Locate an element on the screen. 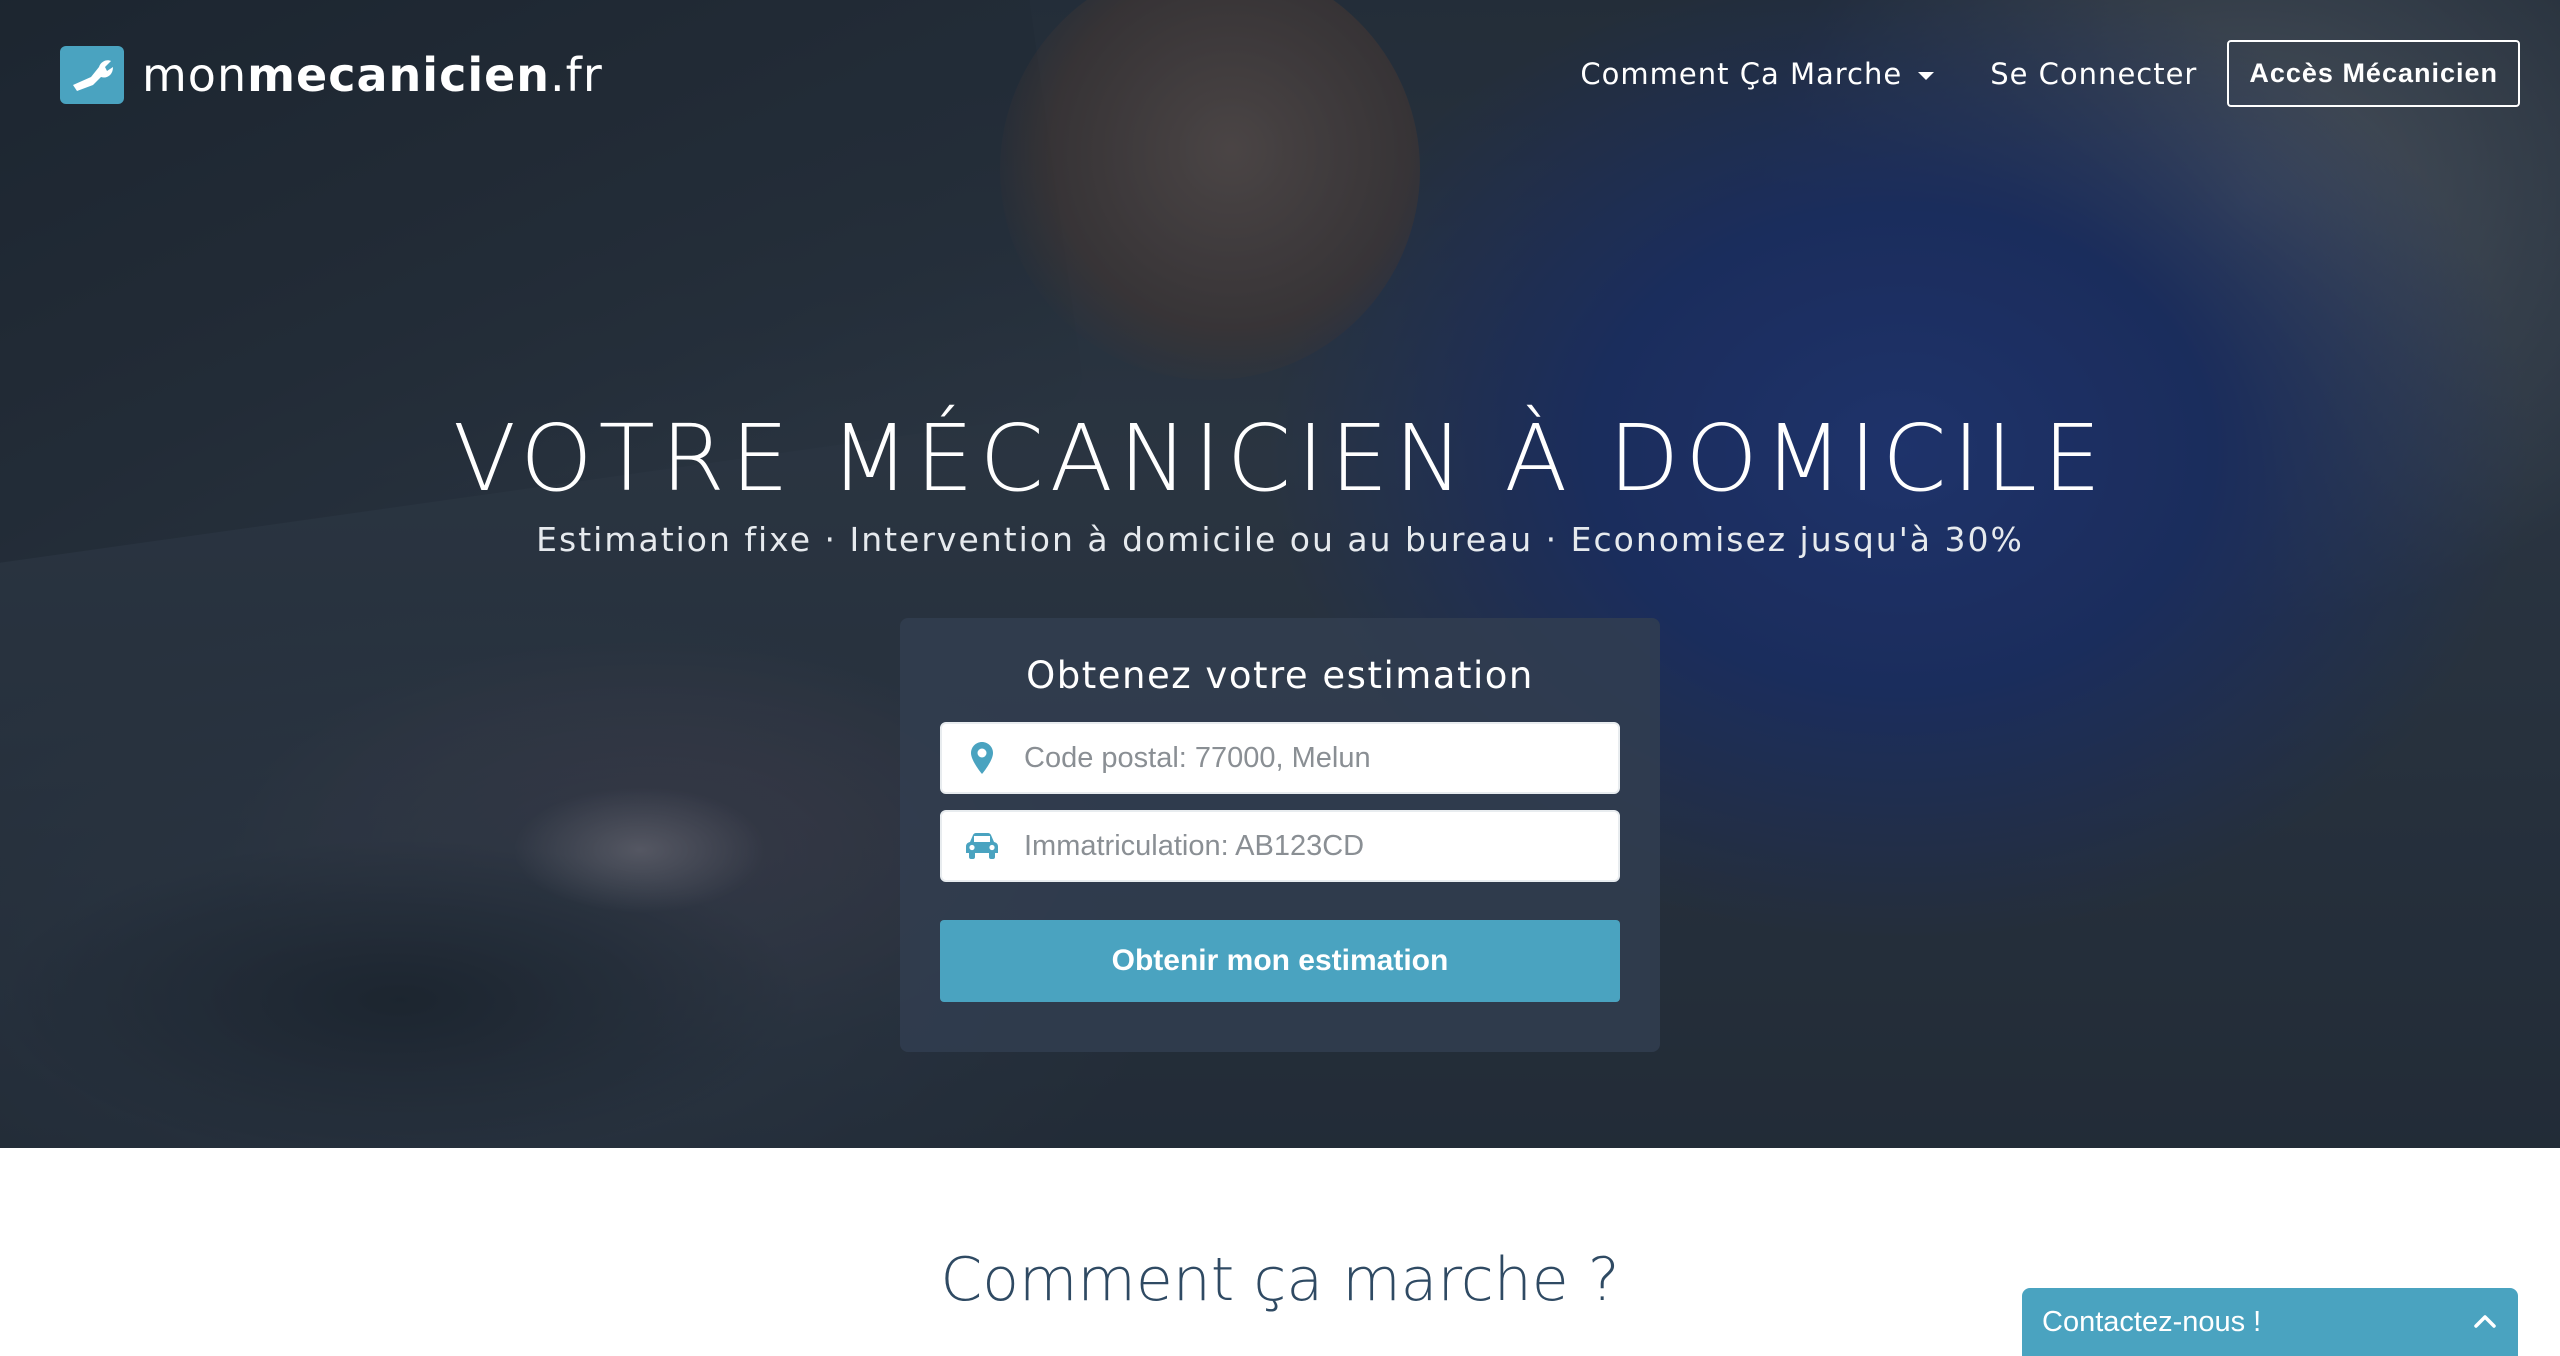 Image resolution: width=2560 pixels, height=1356 pixels. map-pin-icon is located at coordinates (982, 758).